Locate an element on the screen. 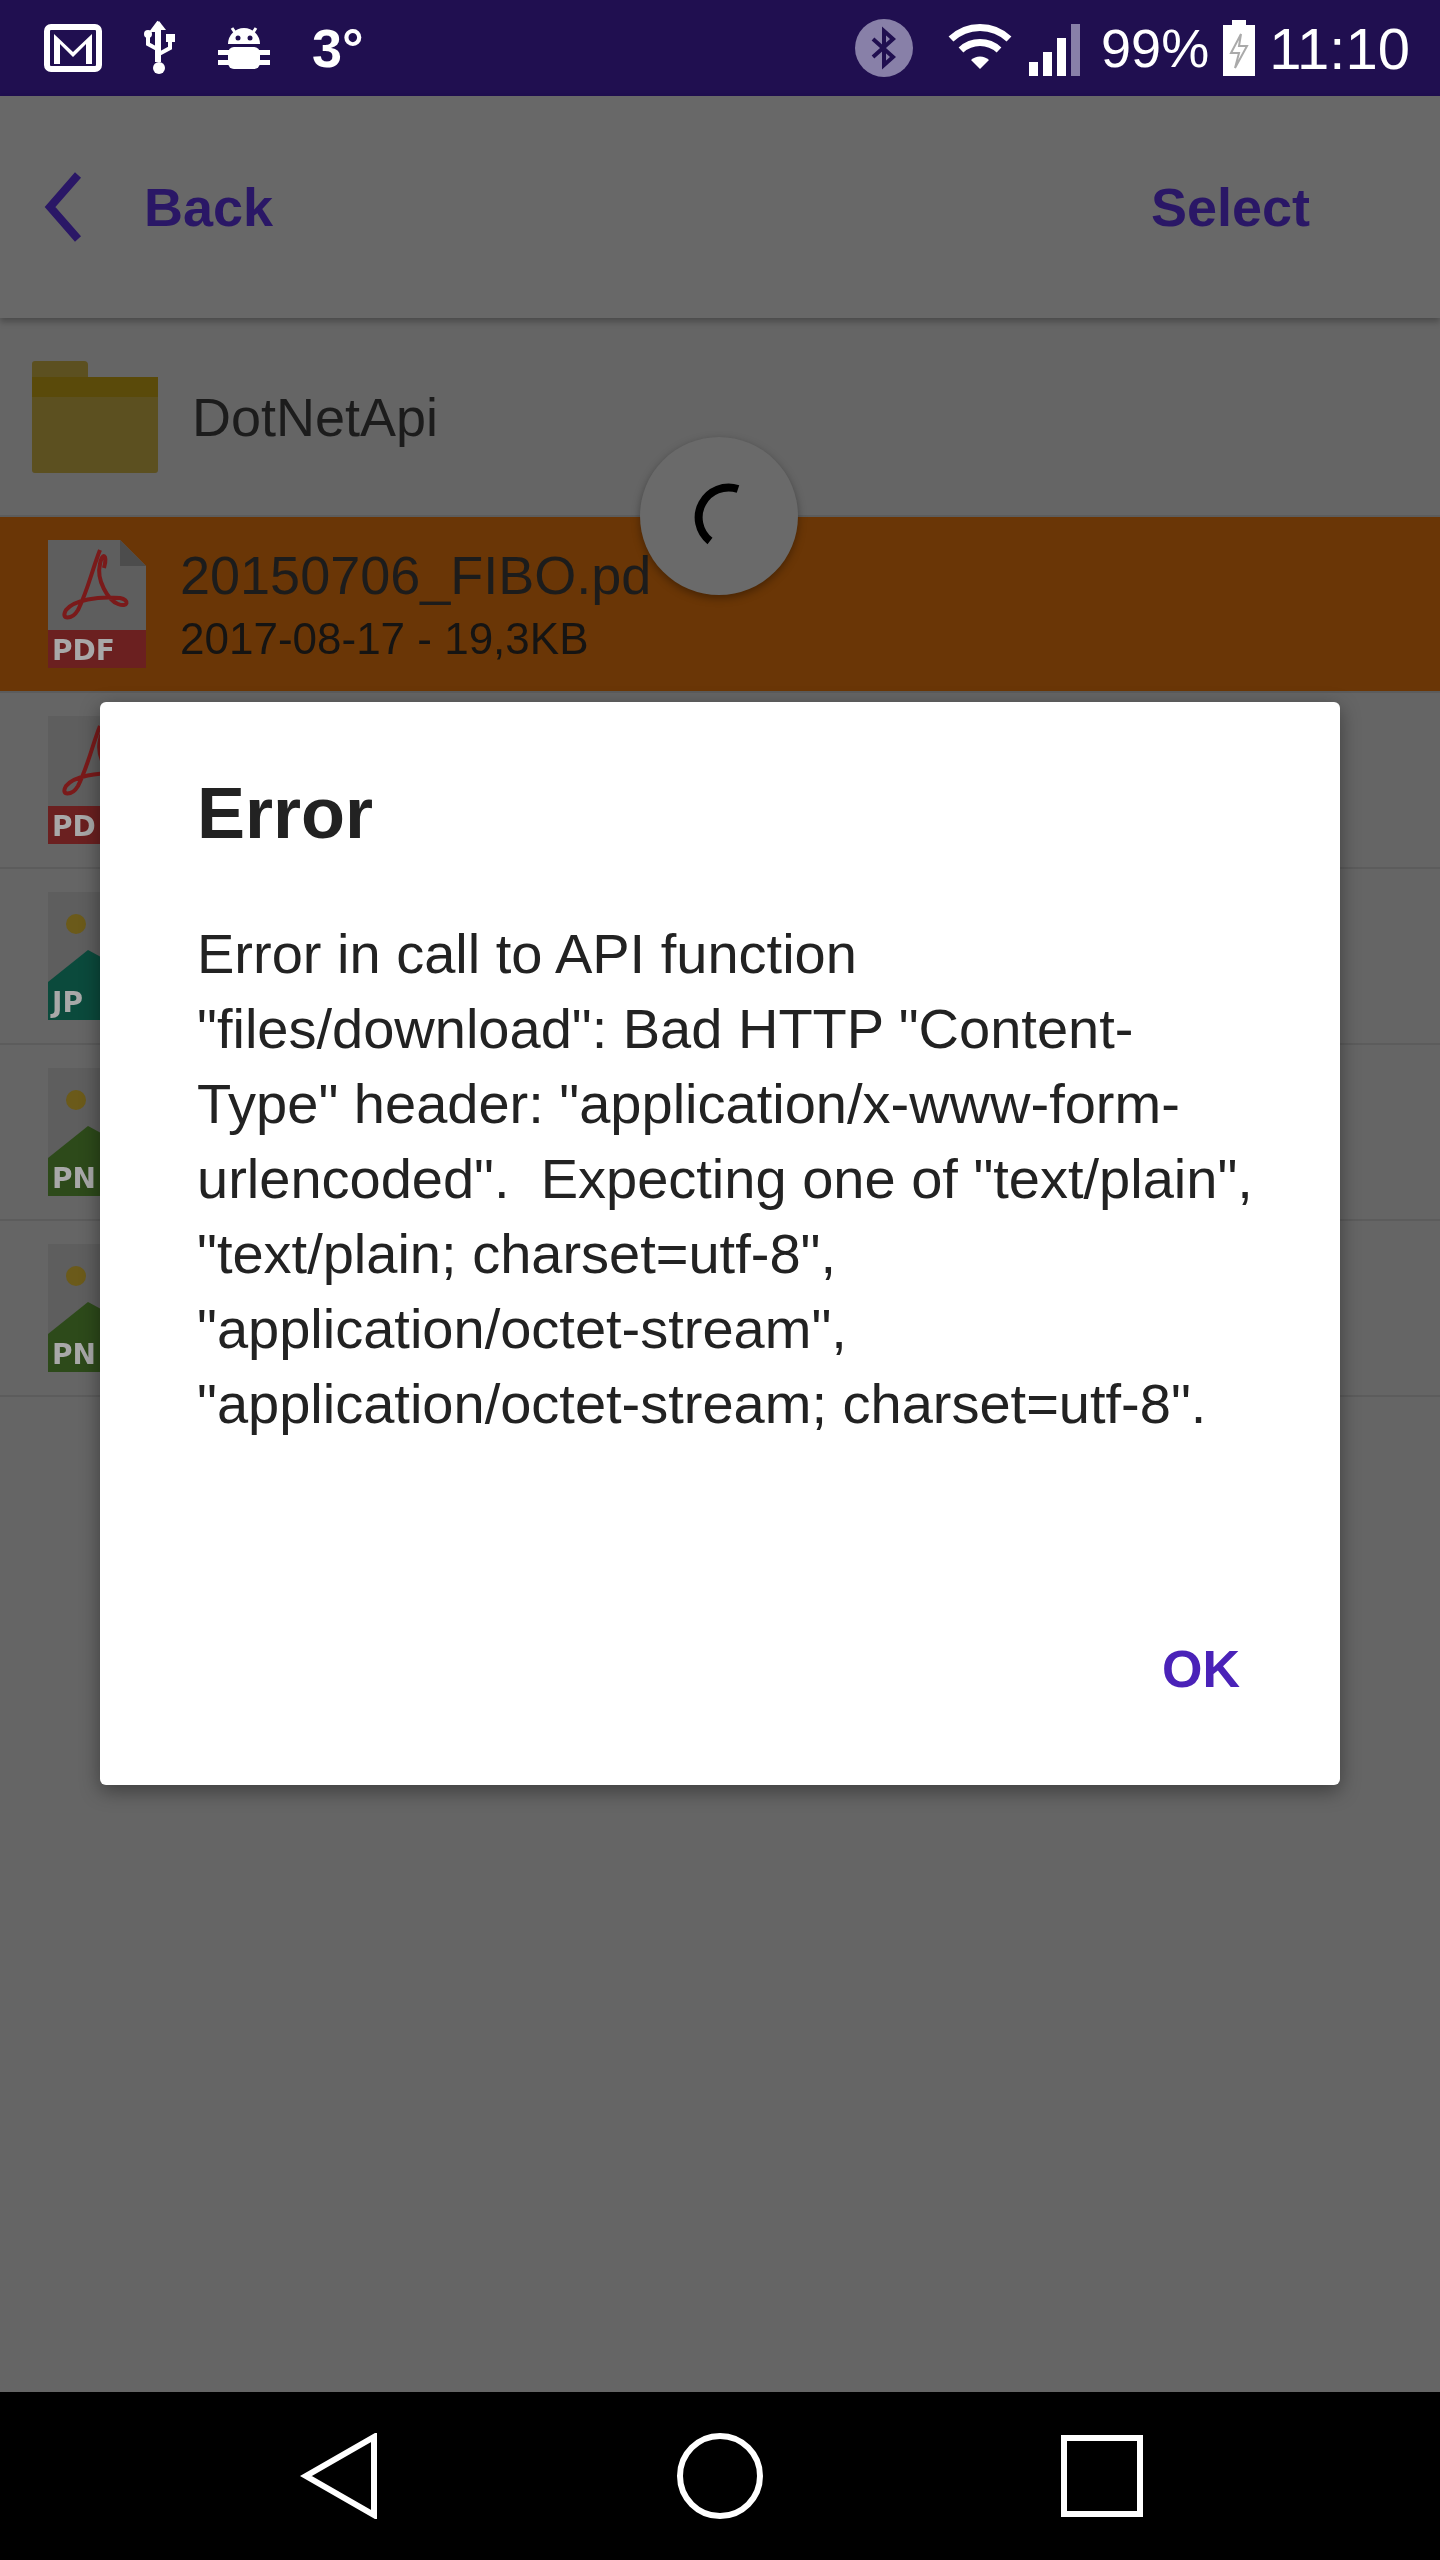 The width and height of the screenshot is (1440, 2560). file-name: 20150706_FIBO.pd is located at coordinates (416, 575).